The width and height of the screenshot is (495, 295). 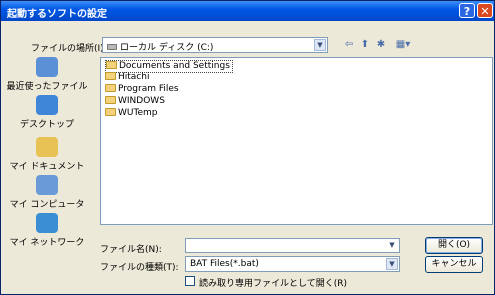 I want to click on list-item: Program Files, so click(x=142, y=89).